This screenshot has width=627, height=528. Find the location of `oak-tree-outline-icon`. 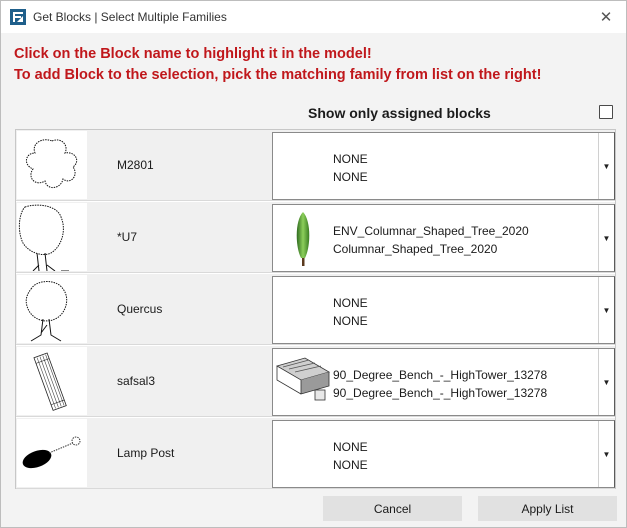

oak-tree-outline-icon is located at coordinates (52, 309).